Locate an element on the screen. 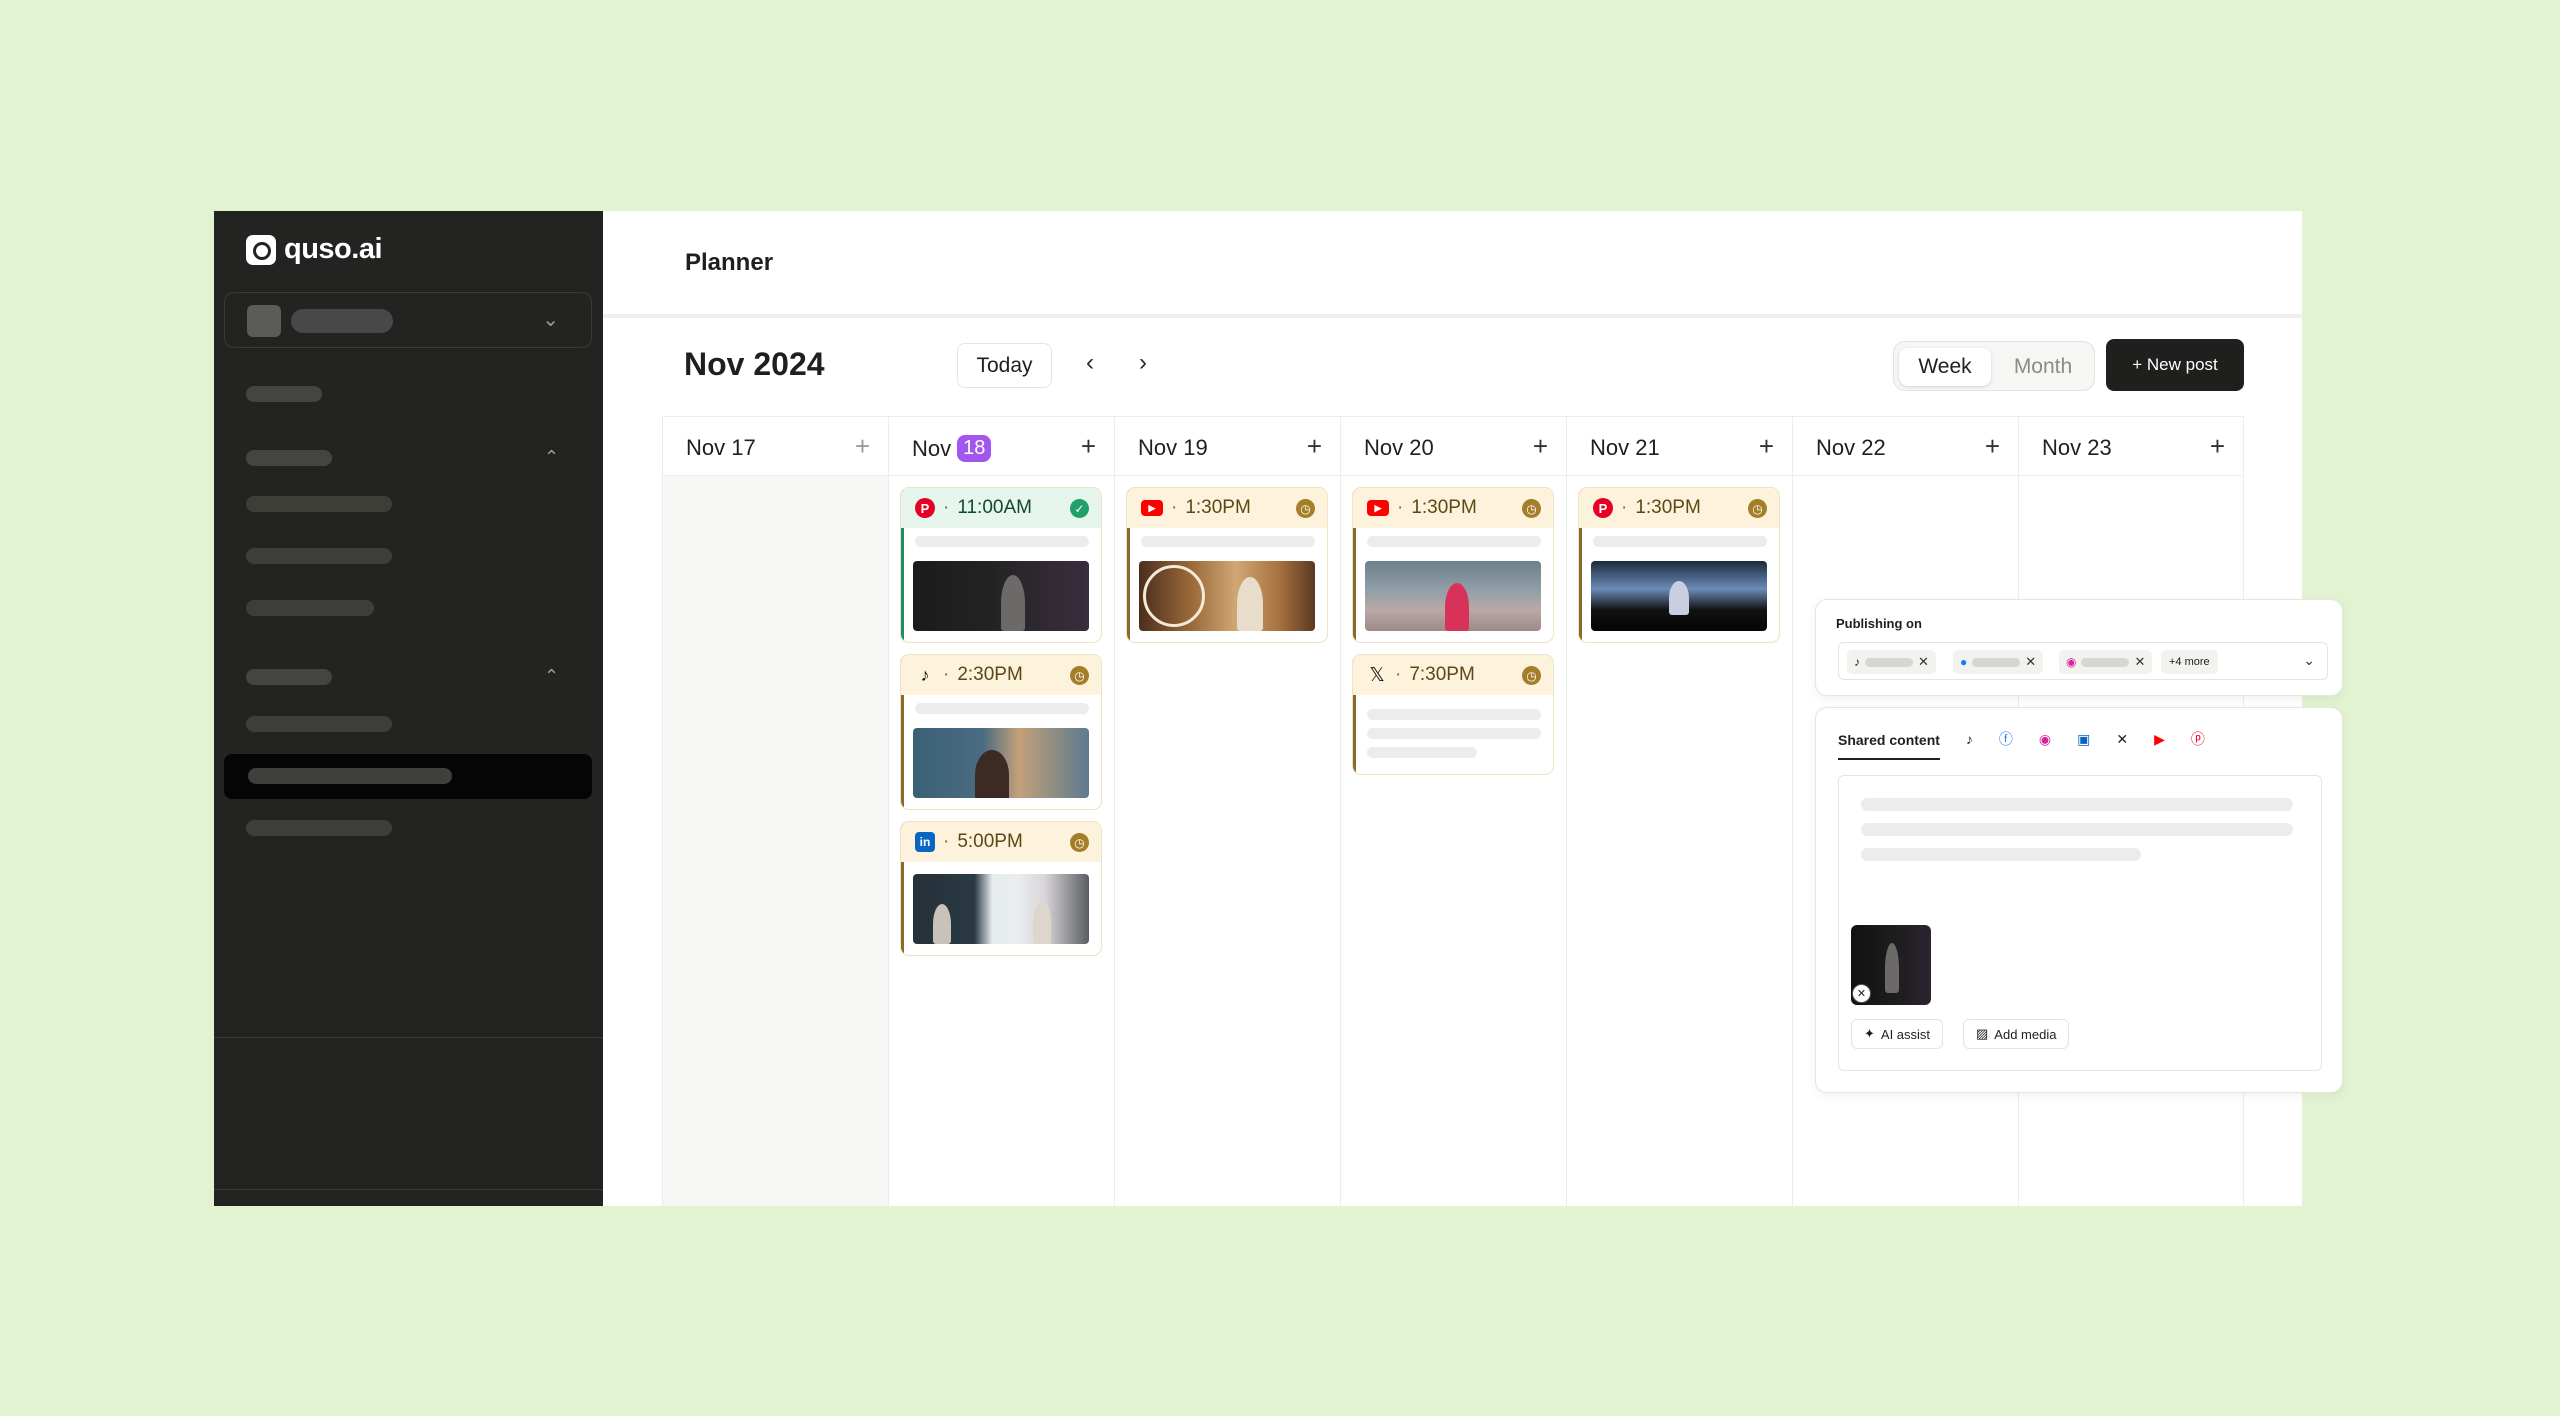 This screenshot has width=2560, height=1416. media-thumbnail: ✕ is located at coordinates (1891, 965).